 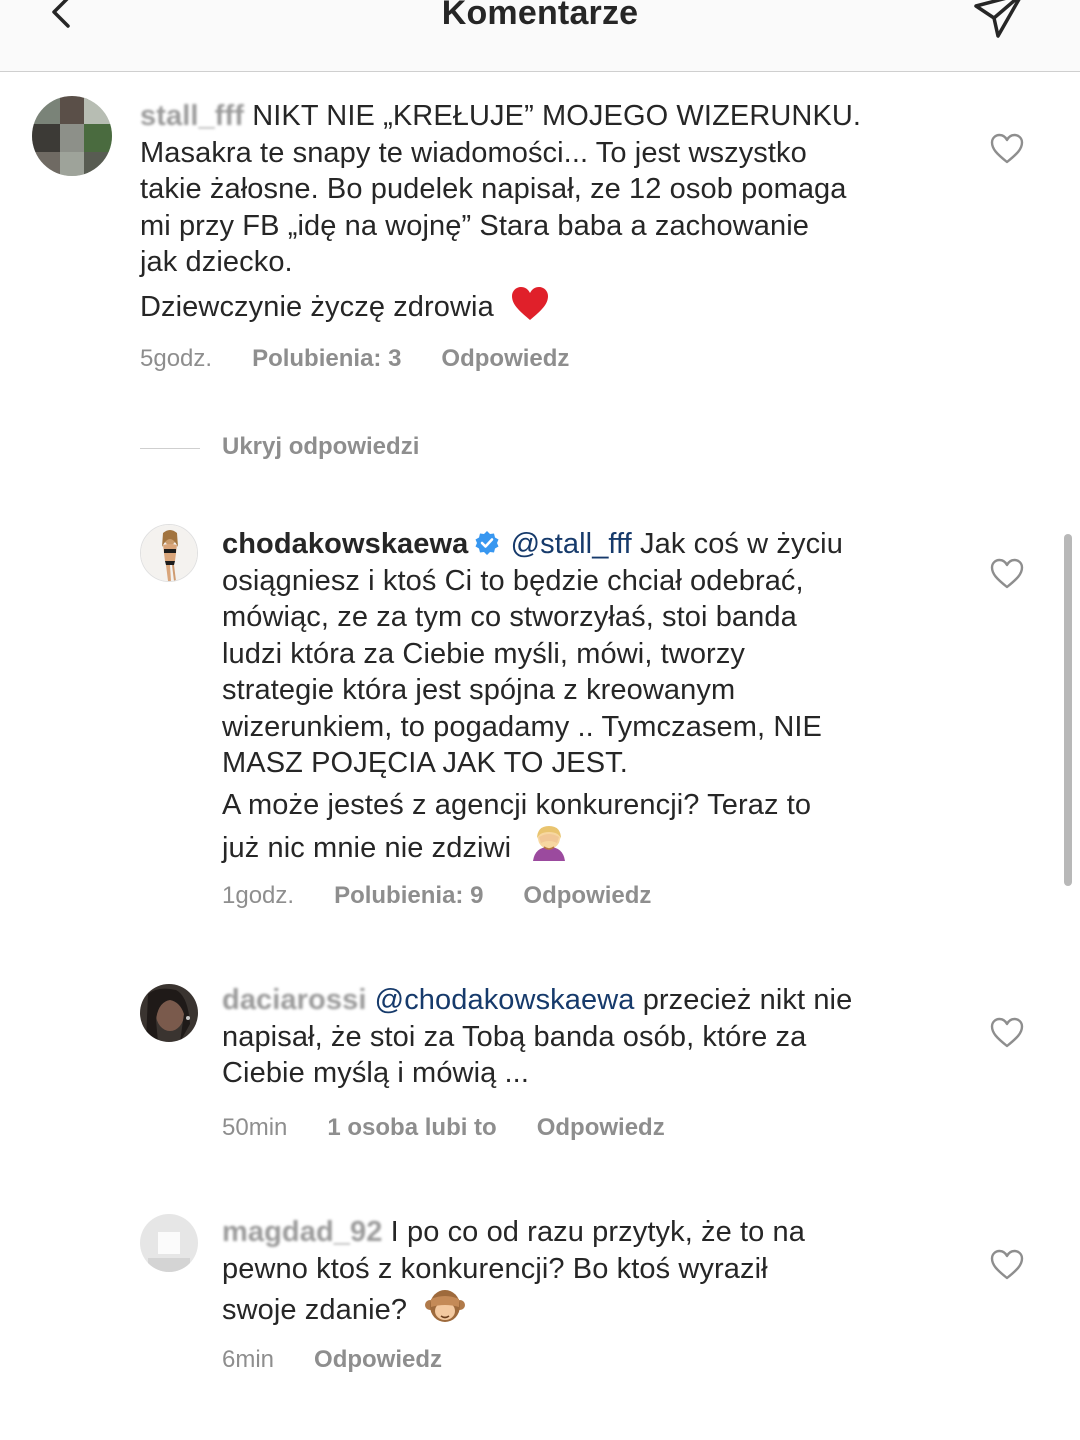 I want to click on reply-line: I po co od razu przytyk, że to na, so click(x=597, y=1232).